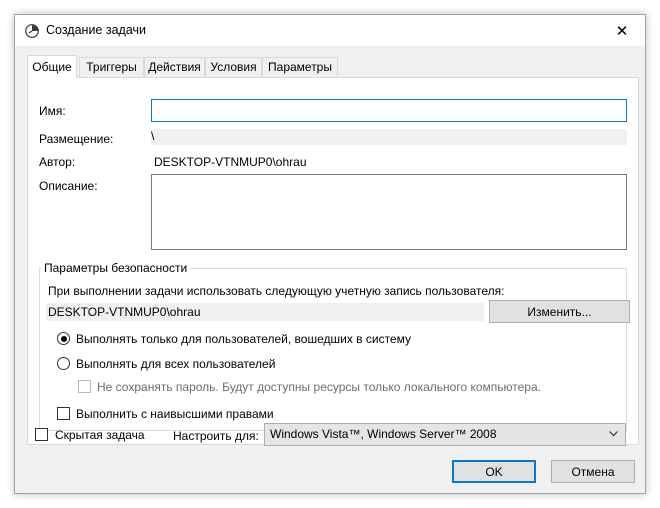 This screenshot has width=660, height=508. I want to click on run-logged-on-radio, so click(63, 338).